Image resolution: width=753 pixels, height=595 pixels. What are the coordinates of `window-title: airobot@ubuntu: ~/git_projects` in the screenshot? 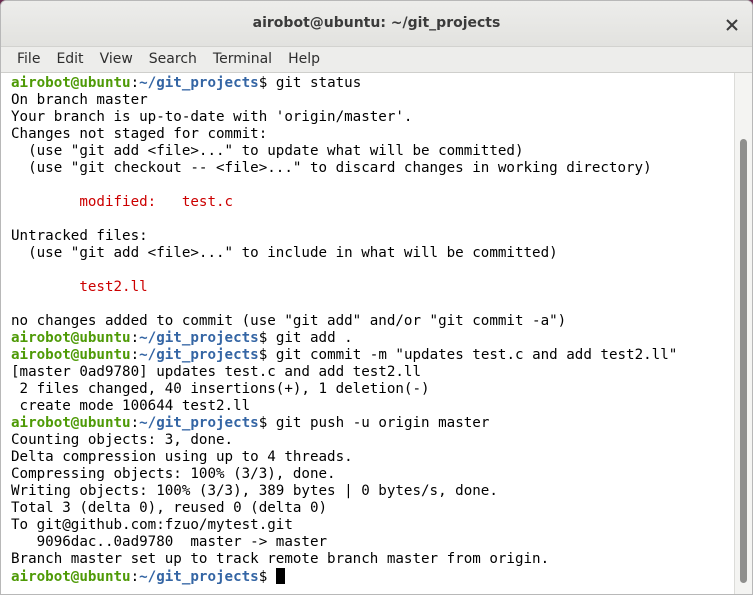 It's located at (376, 23).